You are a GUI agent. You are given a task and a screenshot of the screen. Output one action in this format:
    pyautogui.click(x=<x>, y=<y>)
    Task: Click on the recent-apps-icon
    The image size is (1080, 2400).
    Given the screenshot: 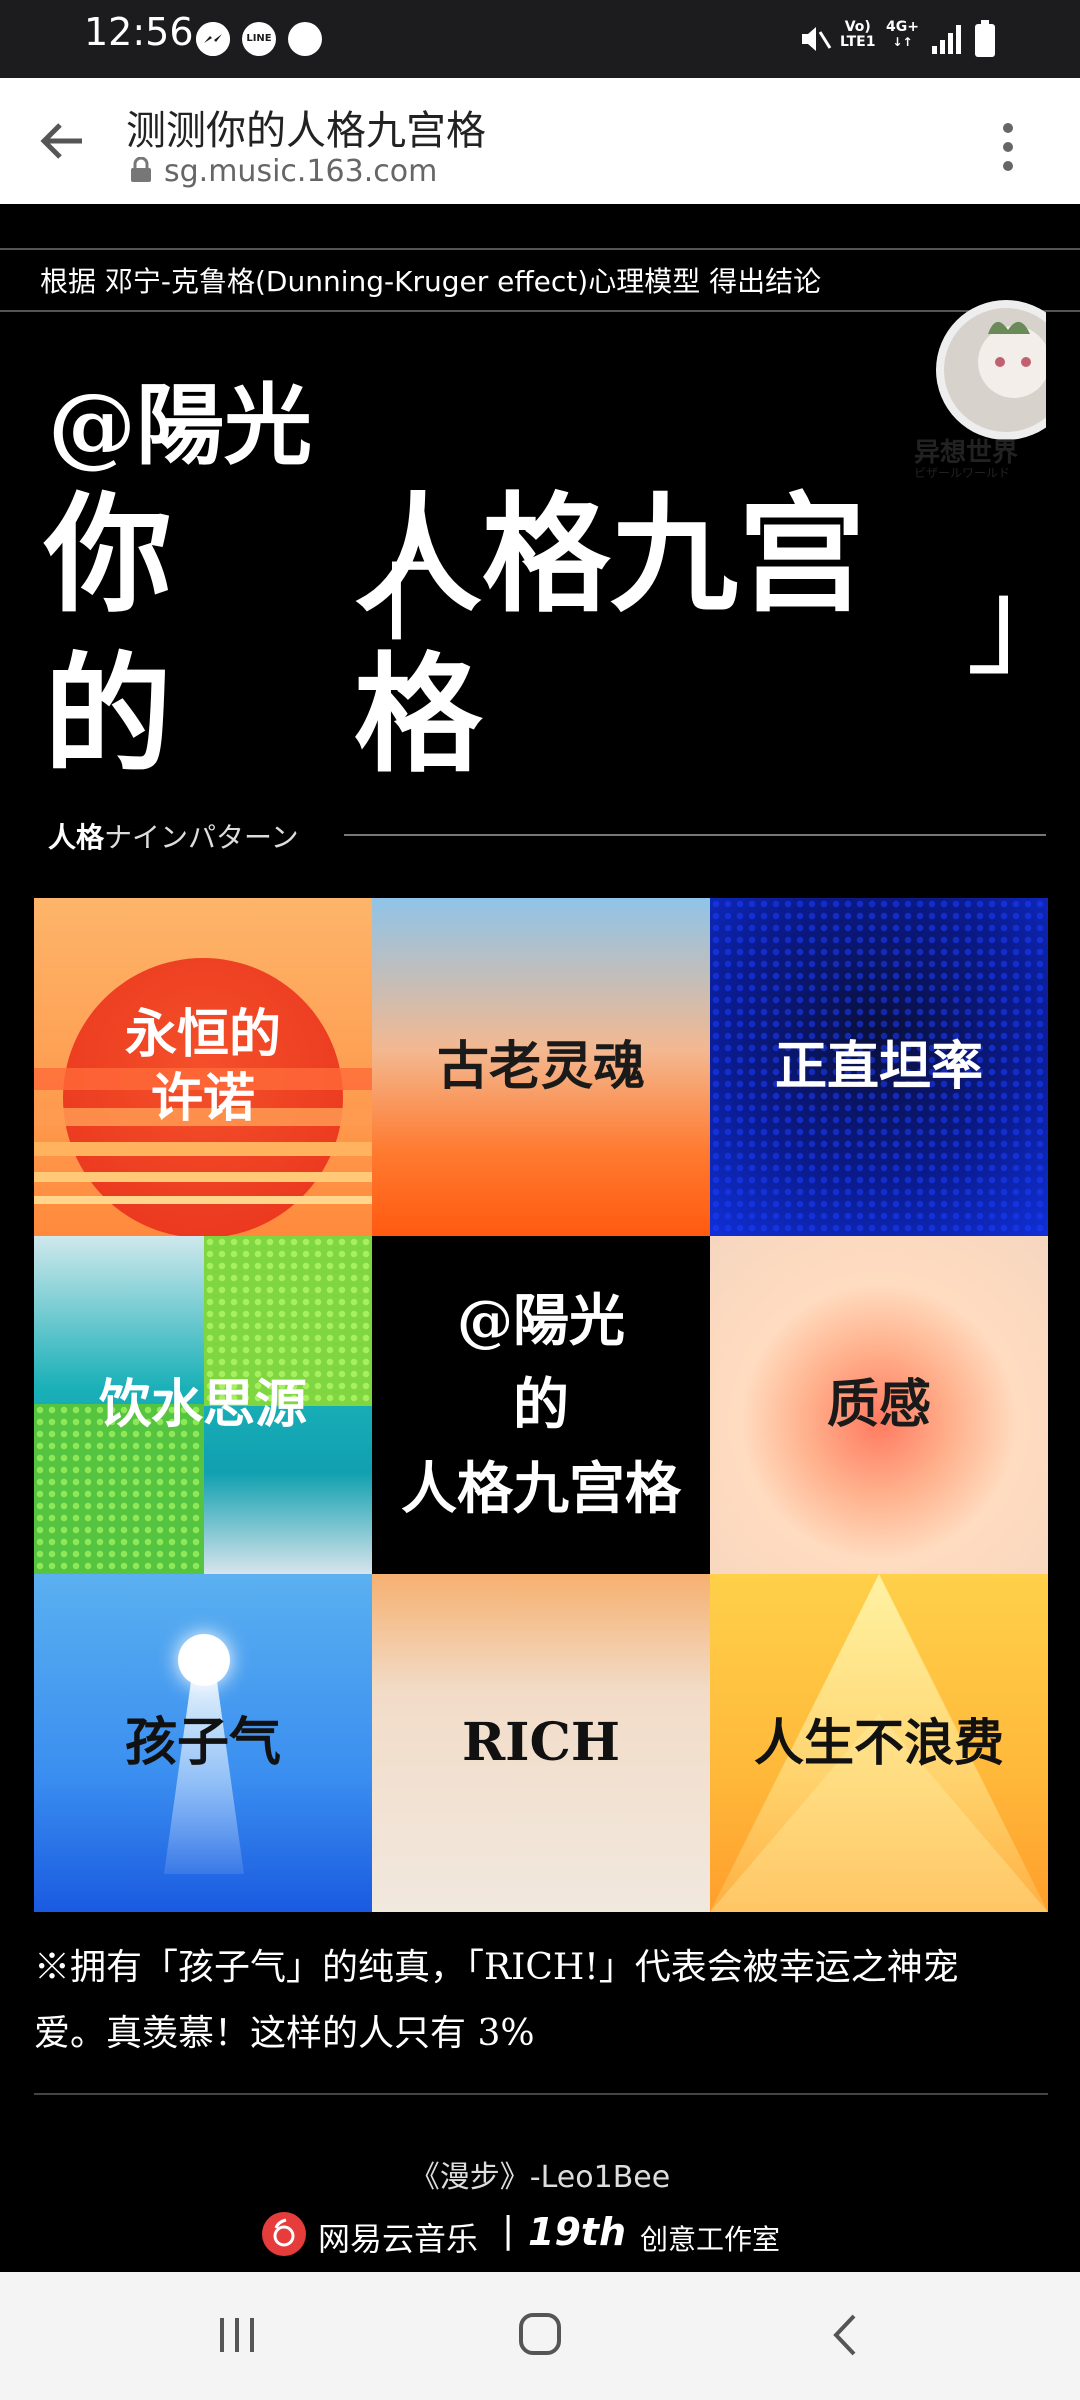 What is the action you would take?
    pyautogui.click(x=237, y=2335)
    